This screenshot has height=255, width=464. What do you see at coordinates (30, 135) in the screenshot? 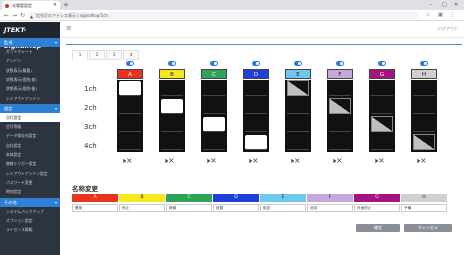
I see `sidebar-item: データ保存先設定` at bounding box center [30, 135].